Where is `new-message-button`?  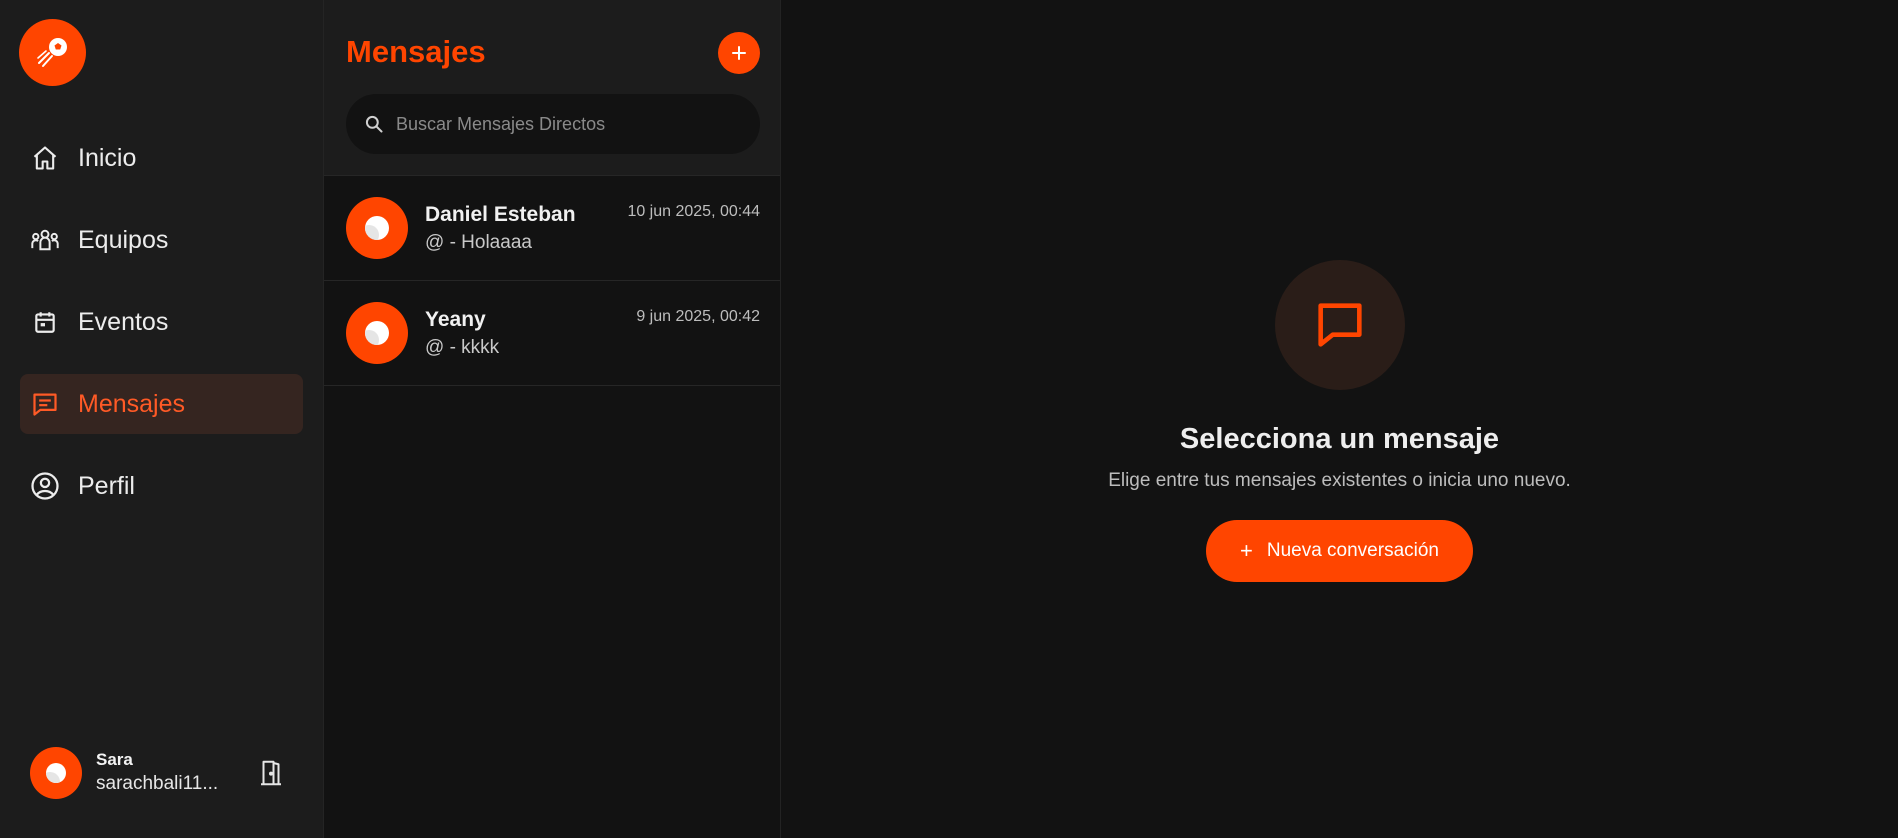
new-message-button is located at coordinates (739, 53).